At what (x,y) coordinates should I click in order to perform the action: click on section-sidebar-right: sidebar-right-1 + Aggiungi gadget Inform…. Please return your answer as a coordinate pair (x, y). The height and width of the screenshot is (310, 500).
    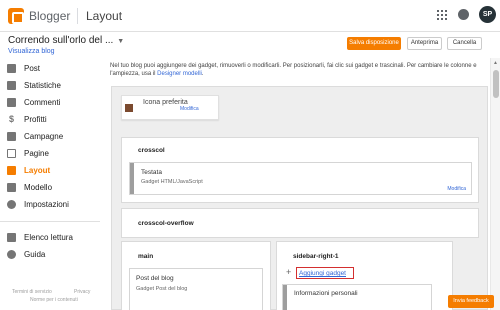
    Looking at the image, I should click on (364, 275).